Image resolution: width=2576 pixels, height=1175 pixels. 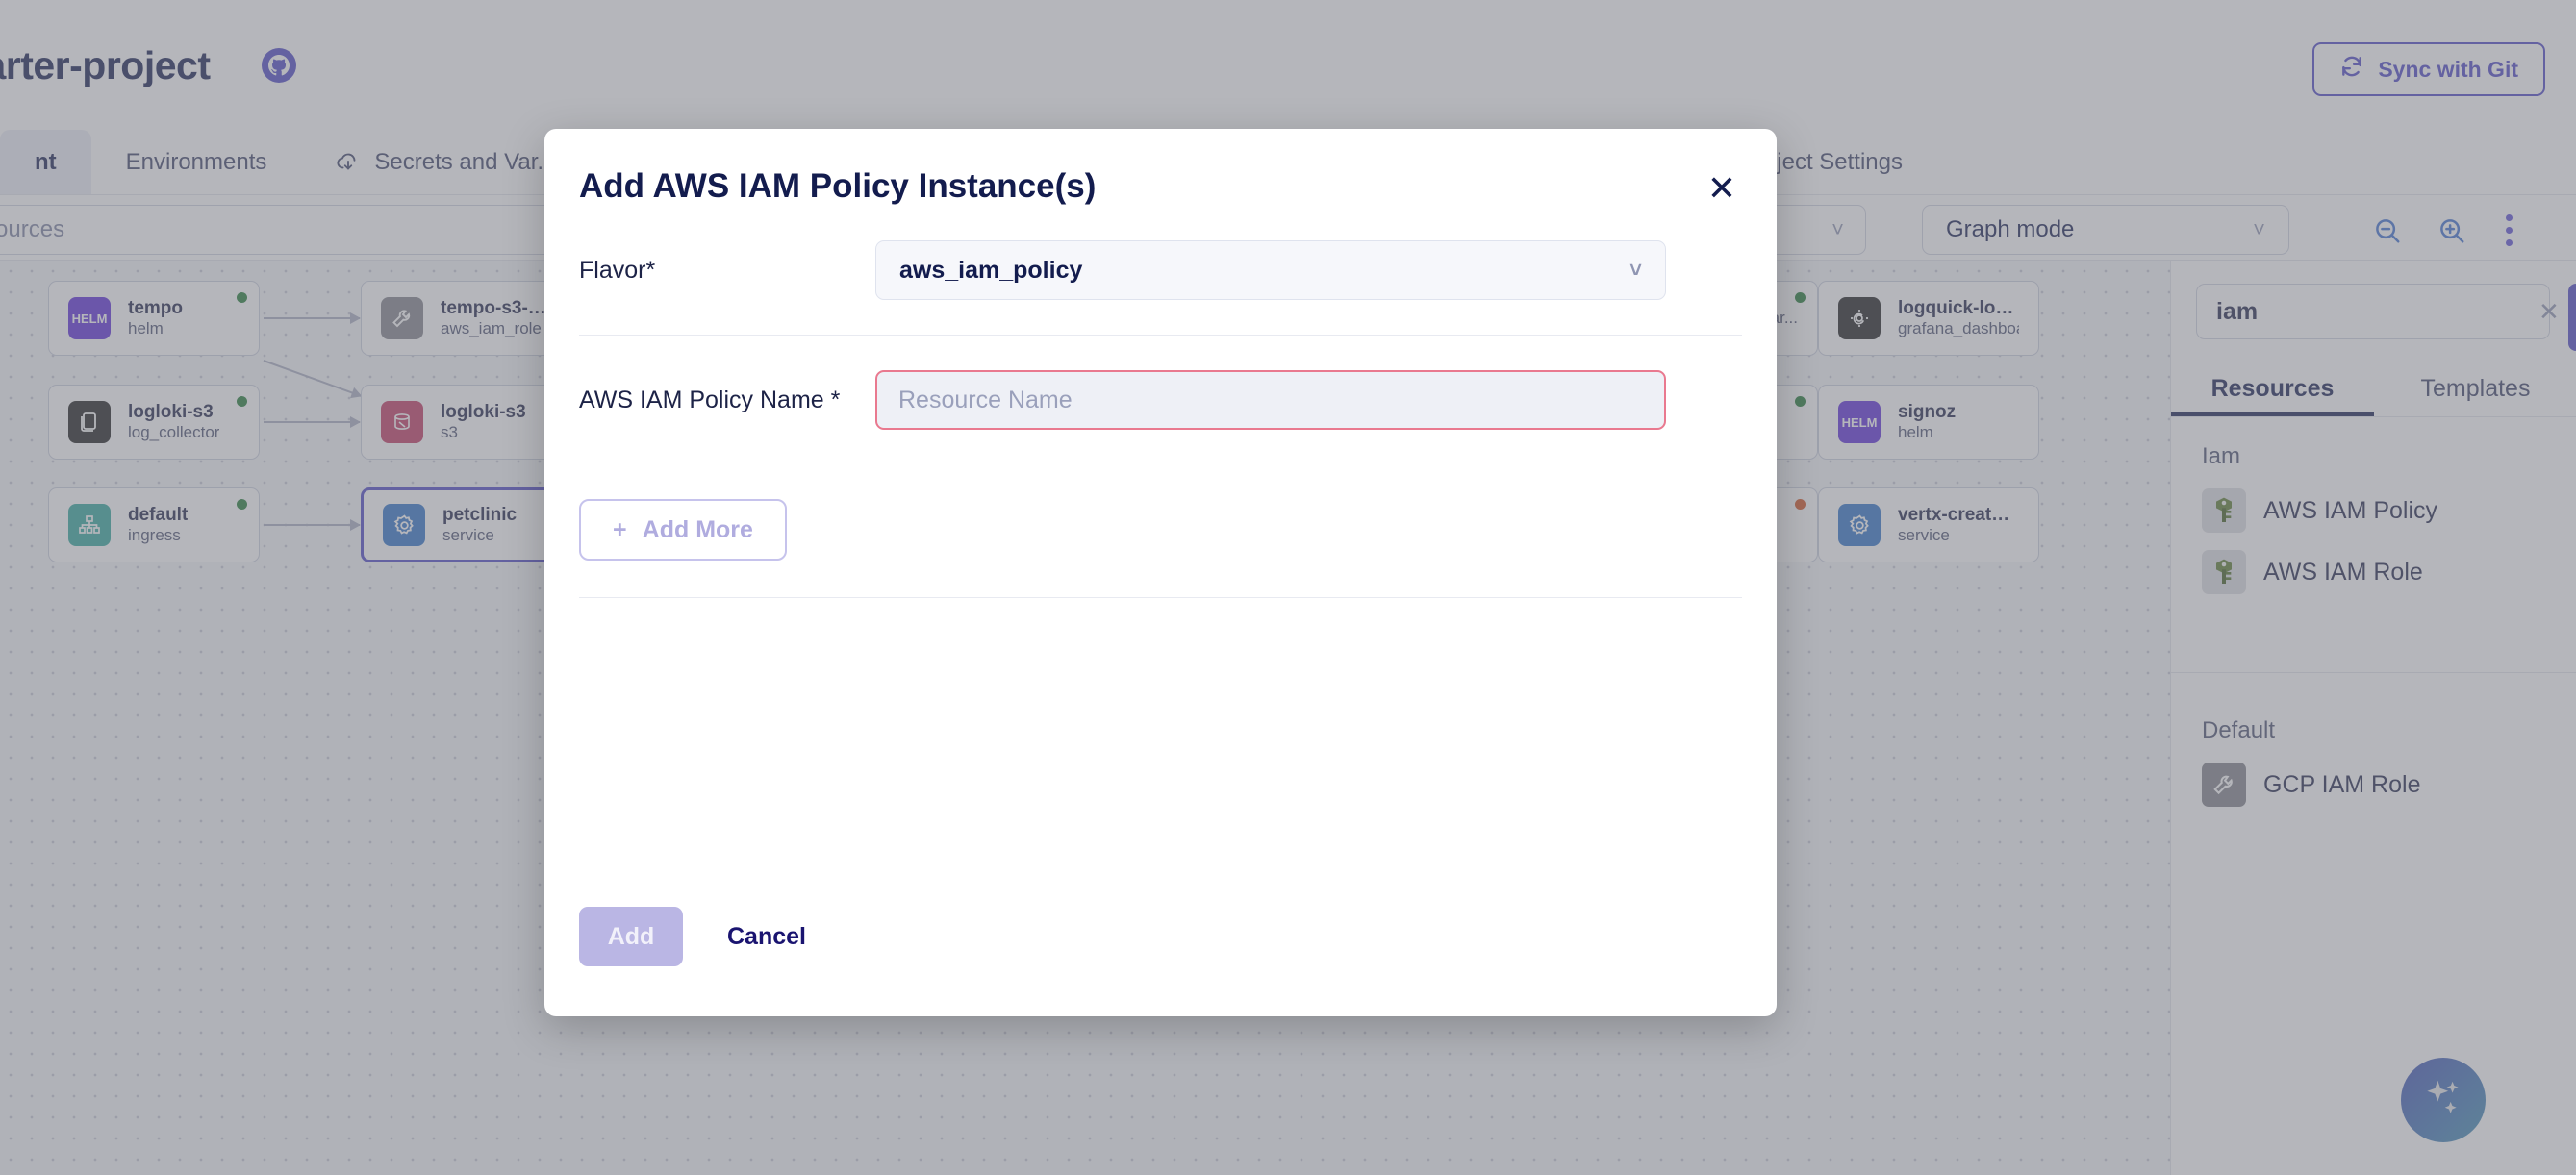 I want to click on policy-name-row: AWS IAM Policy Name *, so click(x=1160, y=400).